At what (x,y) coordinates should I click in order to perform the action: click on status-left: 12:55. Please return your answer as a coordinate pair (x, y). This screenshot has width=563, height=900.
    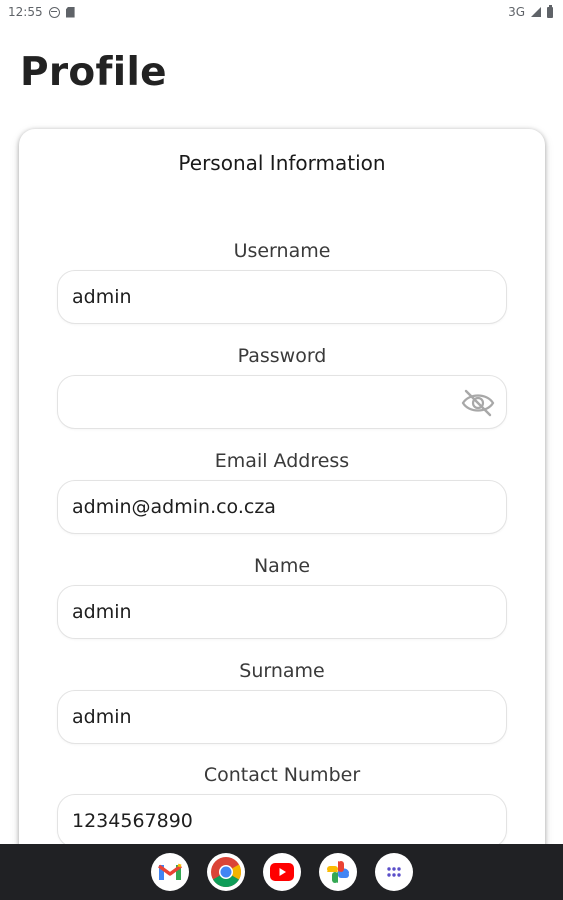
    Looking at the image, I should click on (41, 12).